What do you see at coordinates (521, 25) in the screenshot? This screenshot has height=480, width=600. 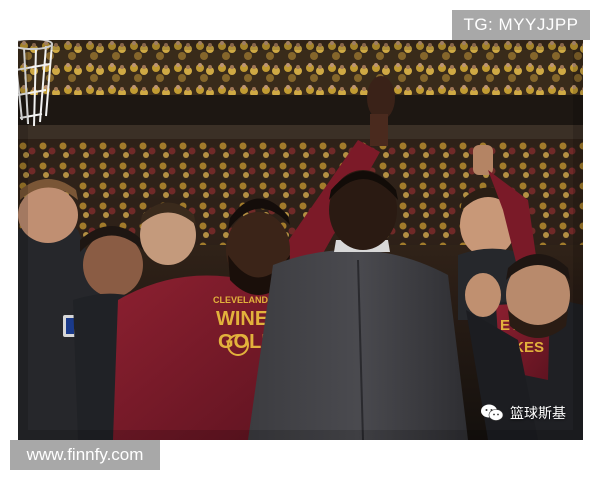 I see `watermark-telegram: TG: MYYJJPP` at bounding box center [521, 25].